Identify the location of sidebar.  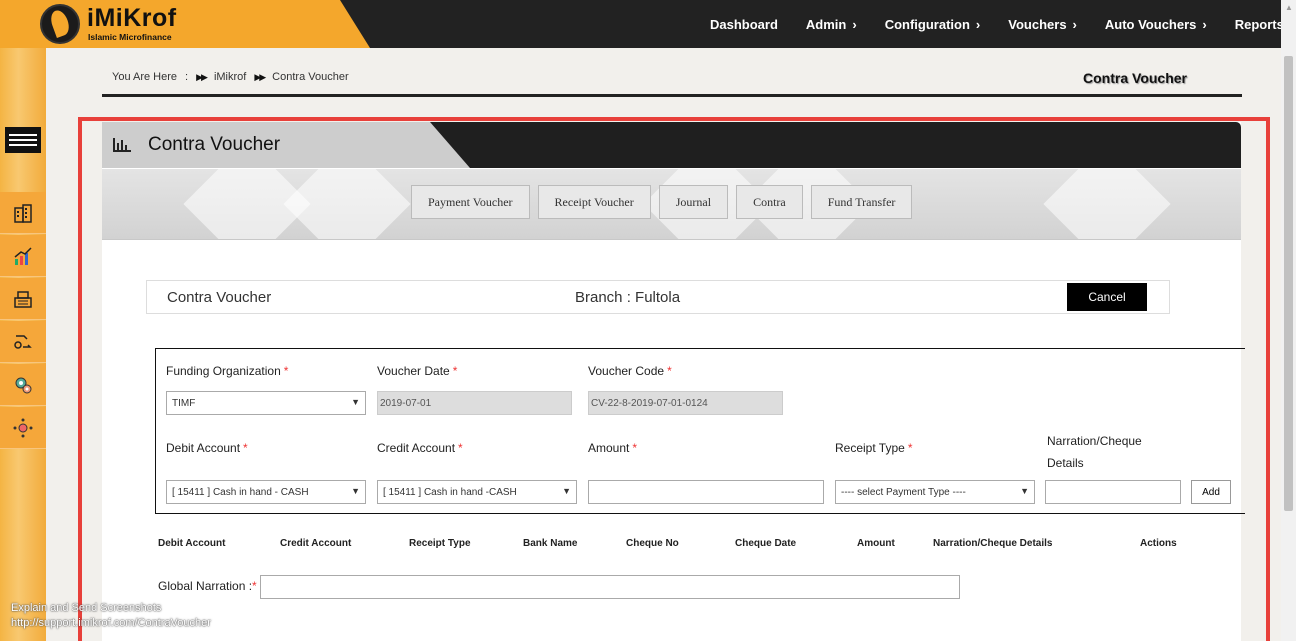
(23, 344).